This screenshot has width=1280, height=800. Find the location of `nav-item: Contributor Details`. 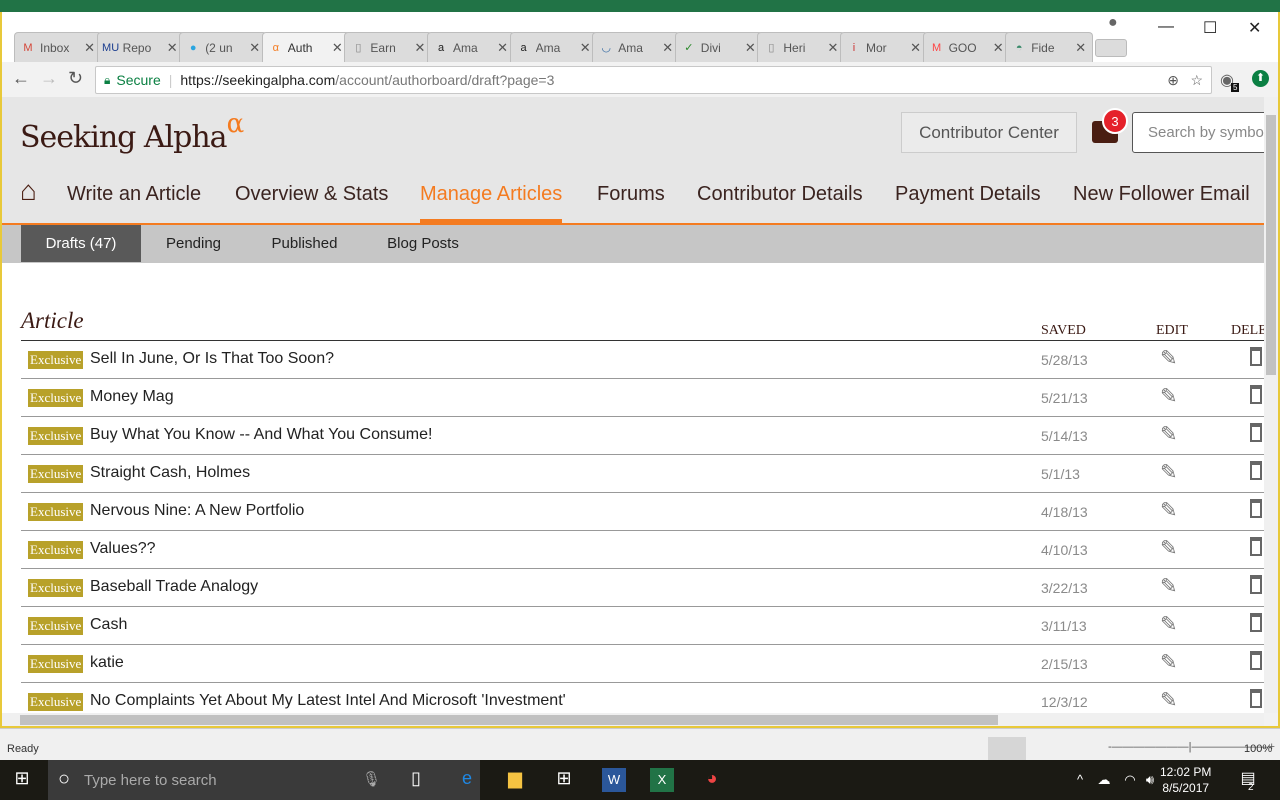

nav-item: Contributor Details is located at coordinates (780, 196).